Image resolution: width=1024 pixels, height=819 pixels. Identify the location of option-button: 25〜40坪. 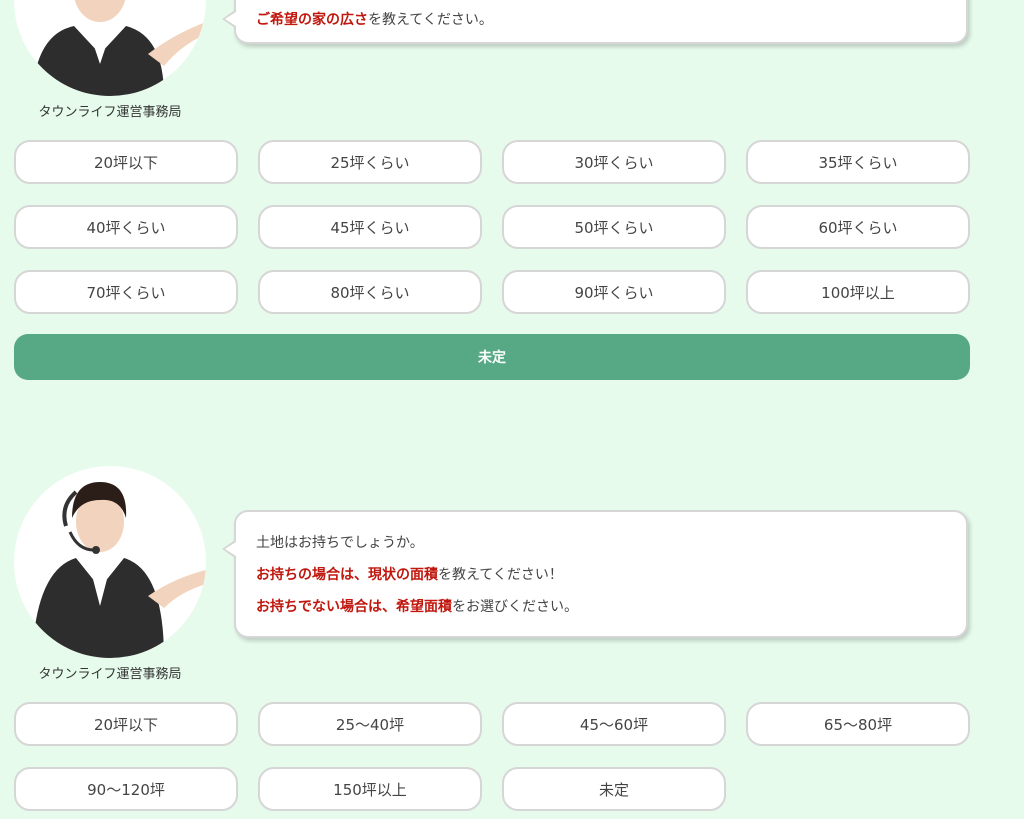
(370, 724).